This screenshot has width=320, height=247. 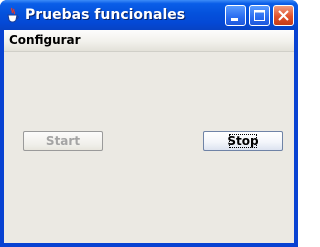 I want to click on start-button-label: Start, so click(x=63, y=141).